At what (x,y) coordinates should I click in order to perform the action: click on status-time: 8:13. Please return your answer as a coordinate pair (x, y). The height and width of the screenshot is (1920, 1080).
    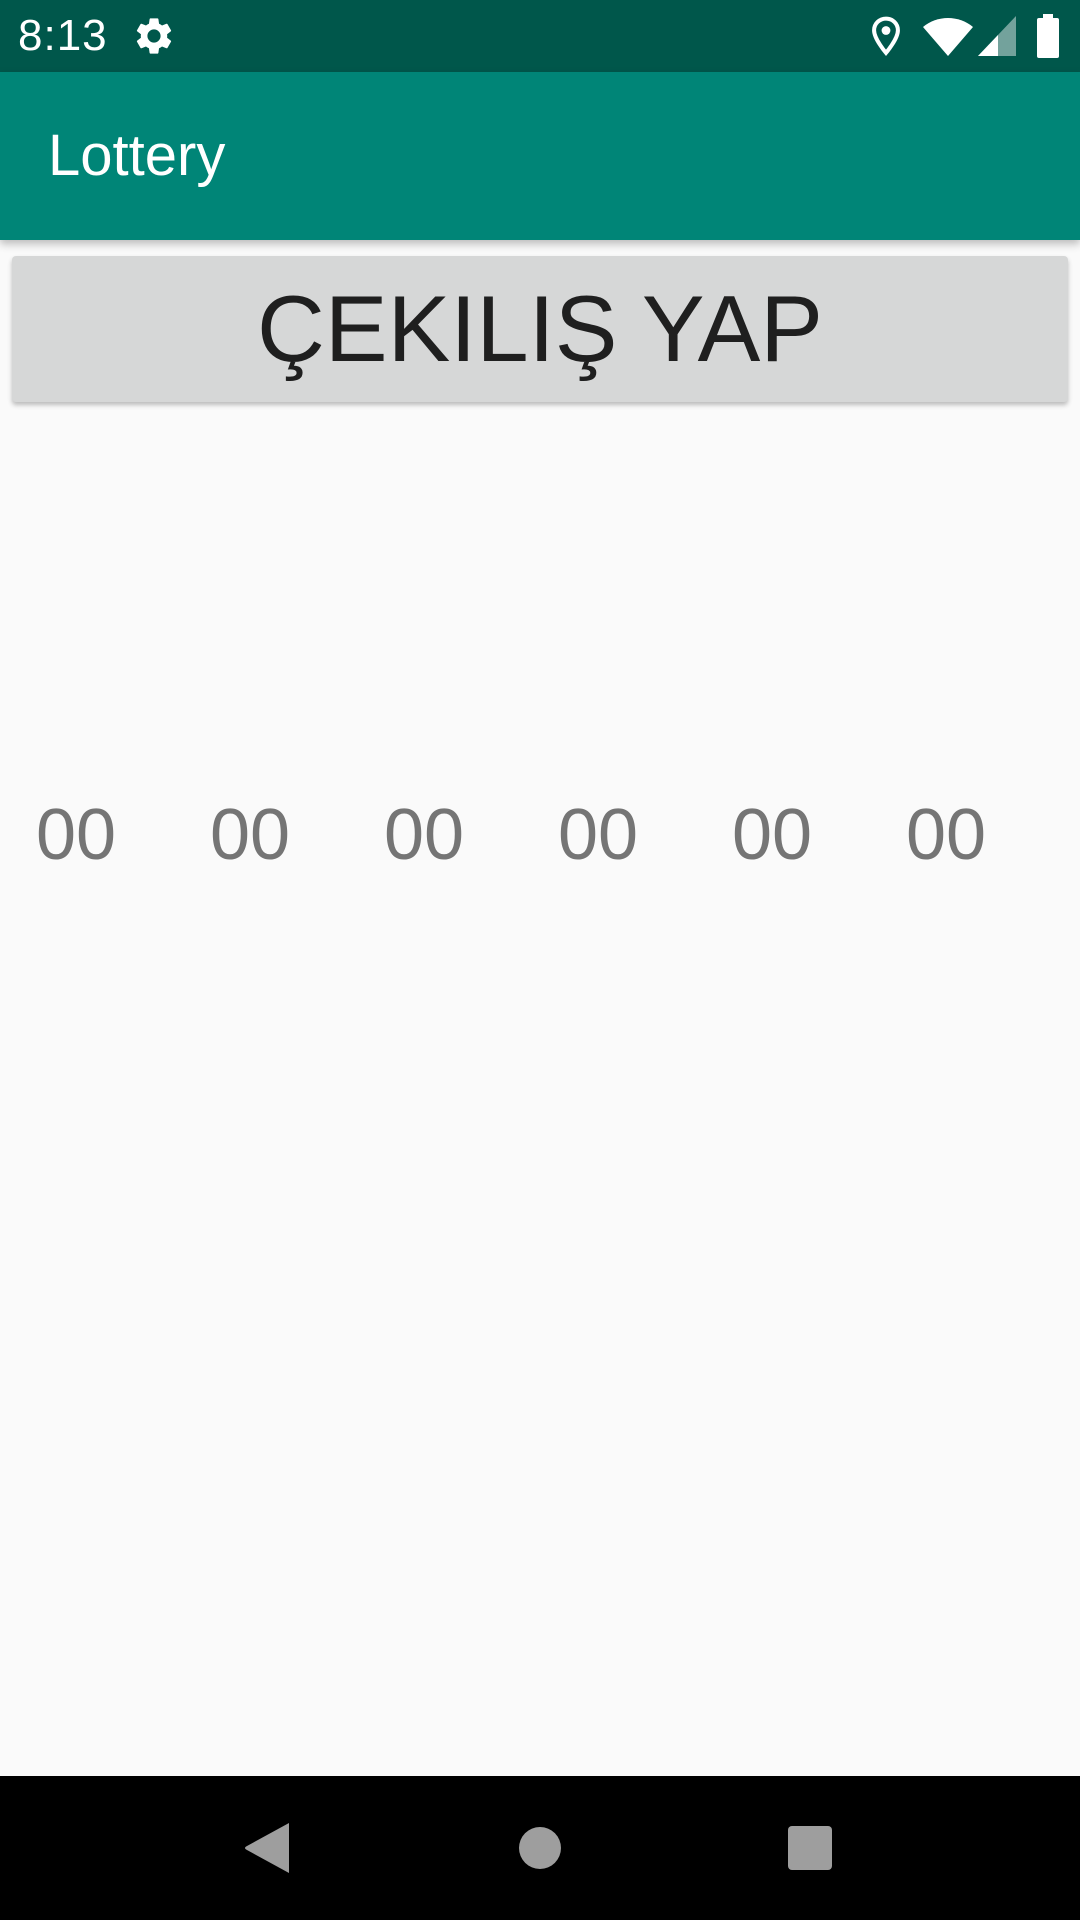
    Looking at the image, I should click on (63, 35).